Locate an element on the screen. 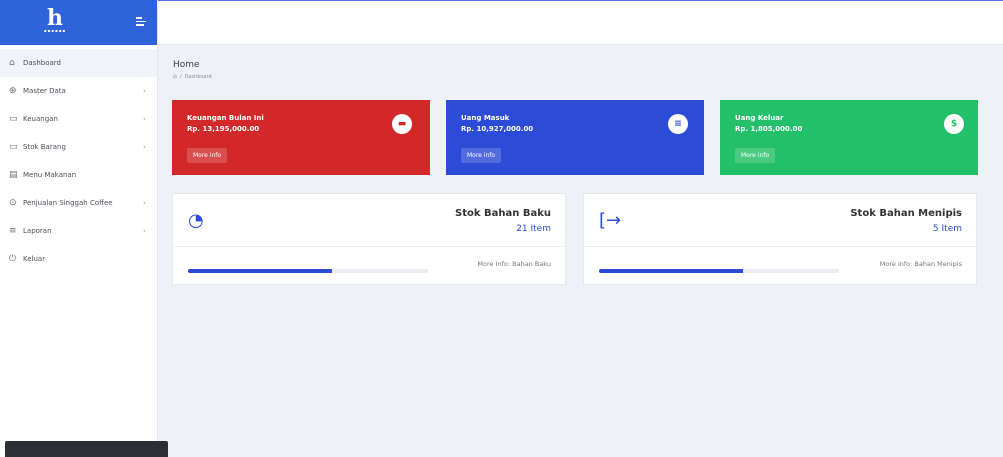 This screenshot has height=457, width=1003. top-navbar is located at coordinates (580, 22).